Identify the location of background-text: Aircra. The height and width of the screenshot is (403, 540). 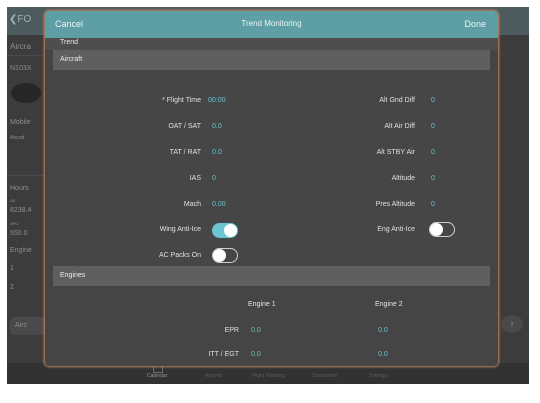
(20, 46).